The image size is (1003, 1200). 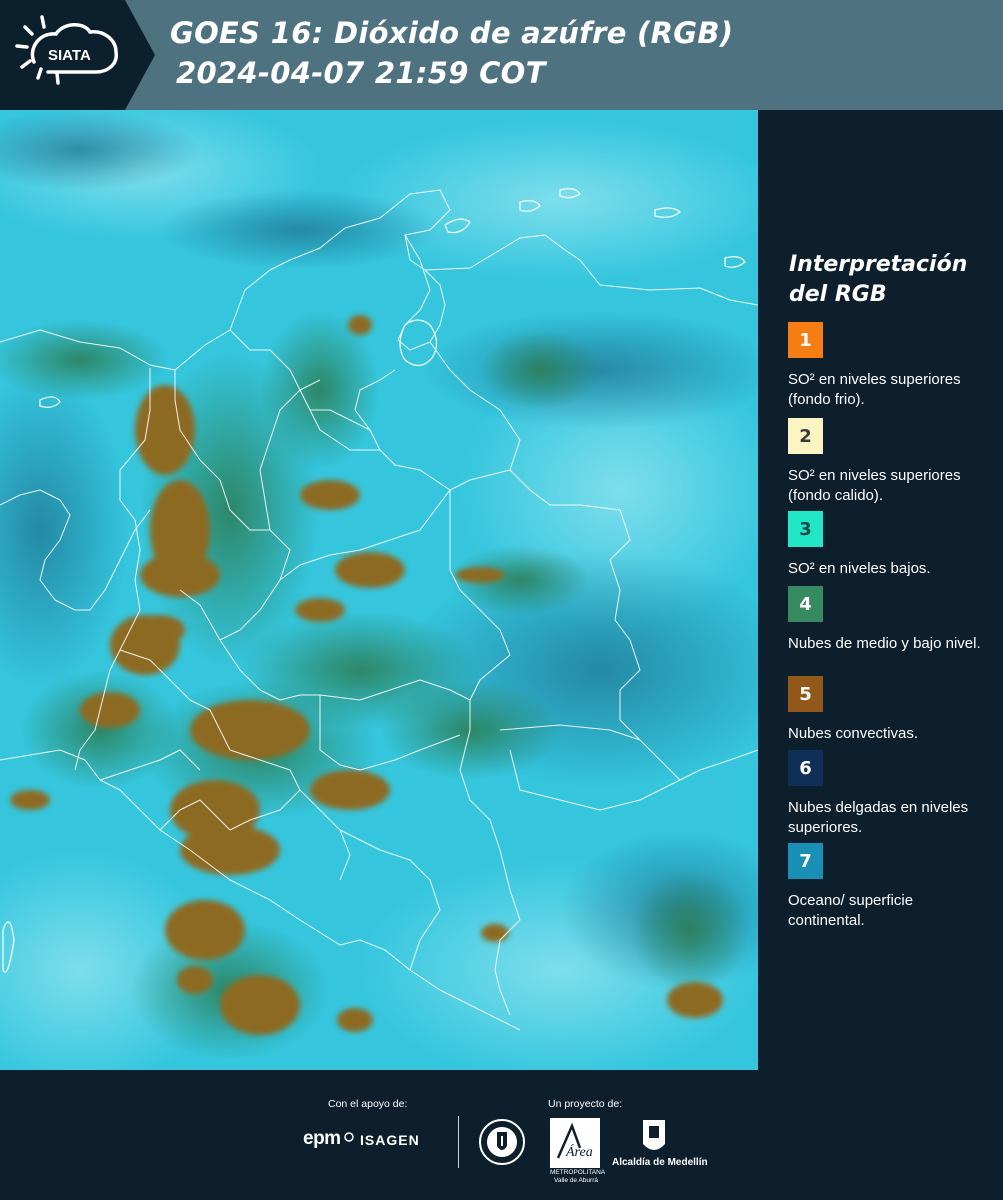 I want to click on legend-item-6: 6 Nubes delgadas en niveles superiores., so click(x=888, y=794).